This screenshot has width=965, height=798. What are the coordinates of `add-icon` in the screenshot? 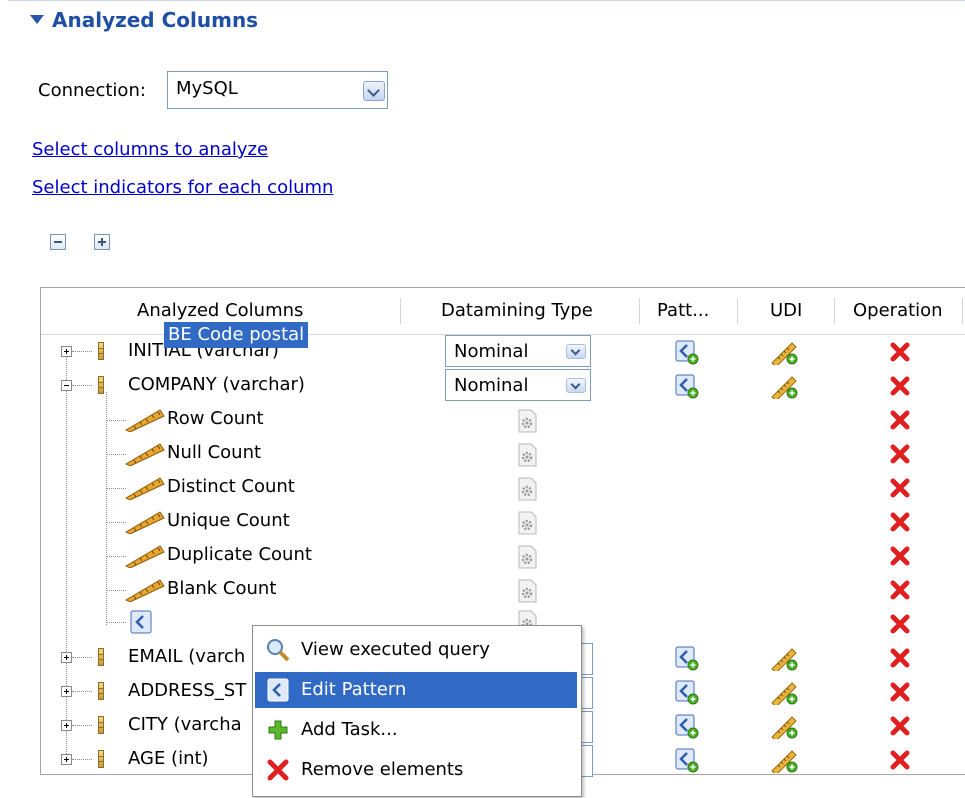 It's located at (278, 730).